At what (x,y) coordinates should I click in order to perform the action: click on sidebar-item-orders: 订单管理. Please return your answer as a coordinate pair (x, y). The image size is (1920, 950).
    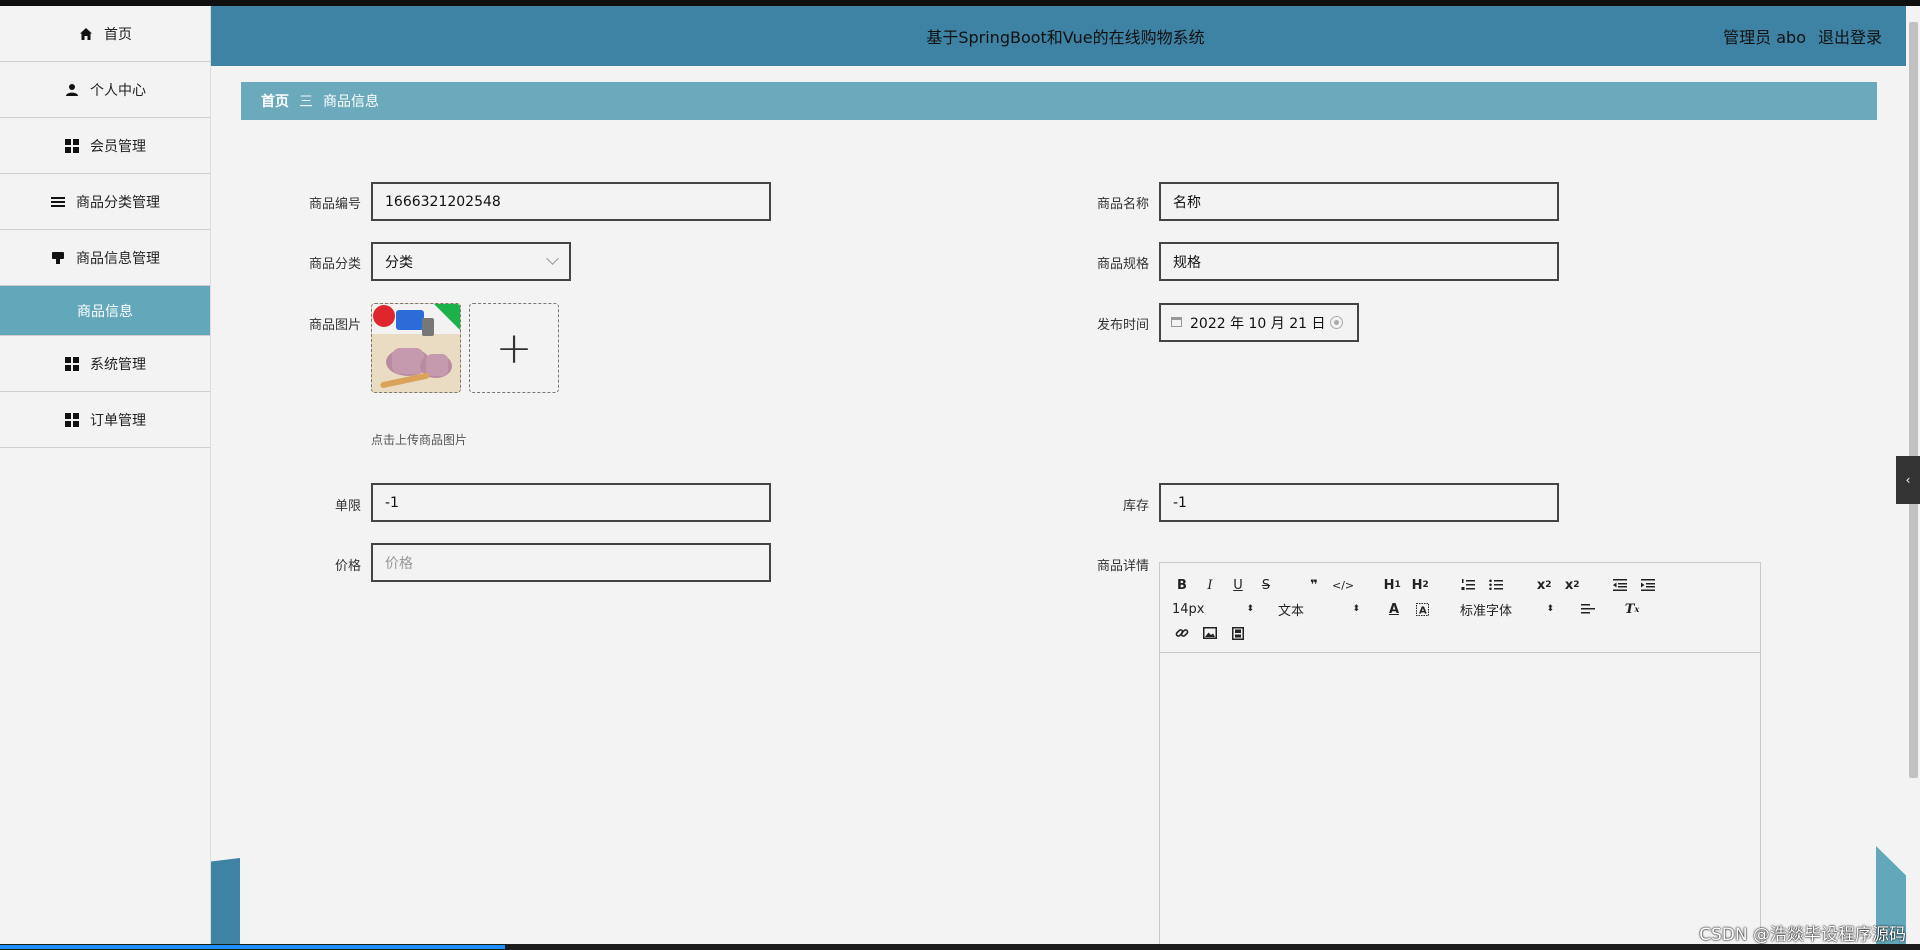
    Looking at the image, I should click on (105, 420).